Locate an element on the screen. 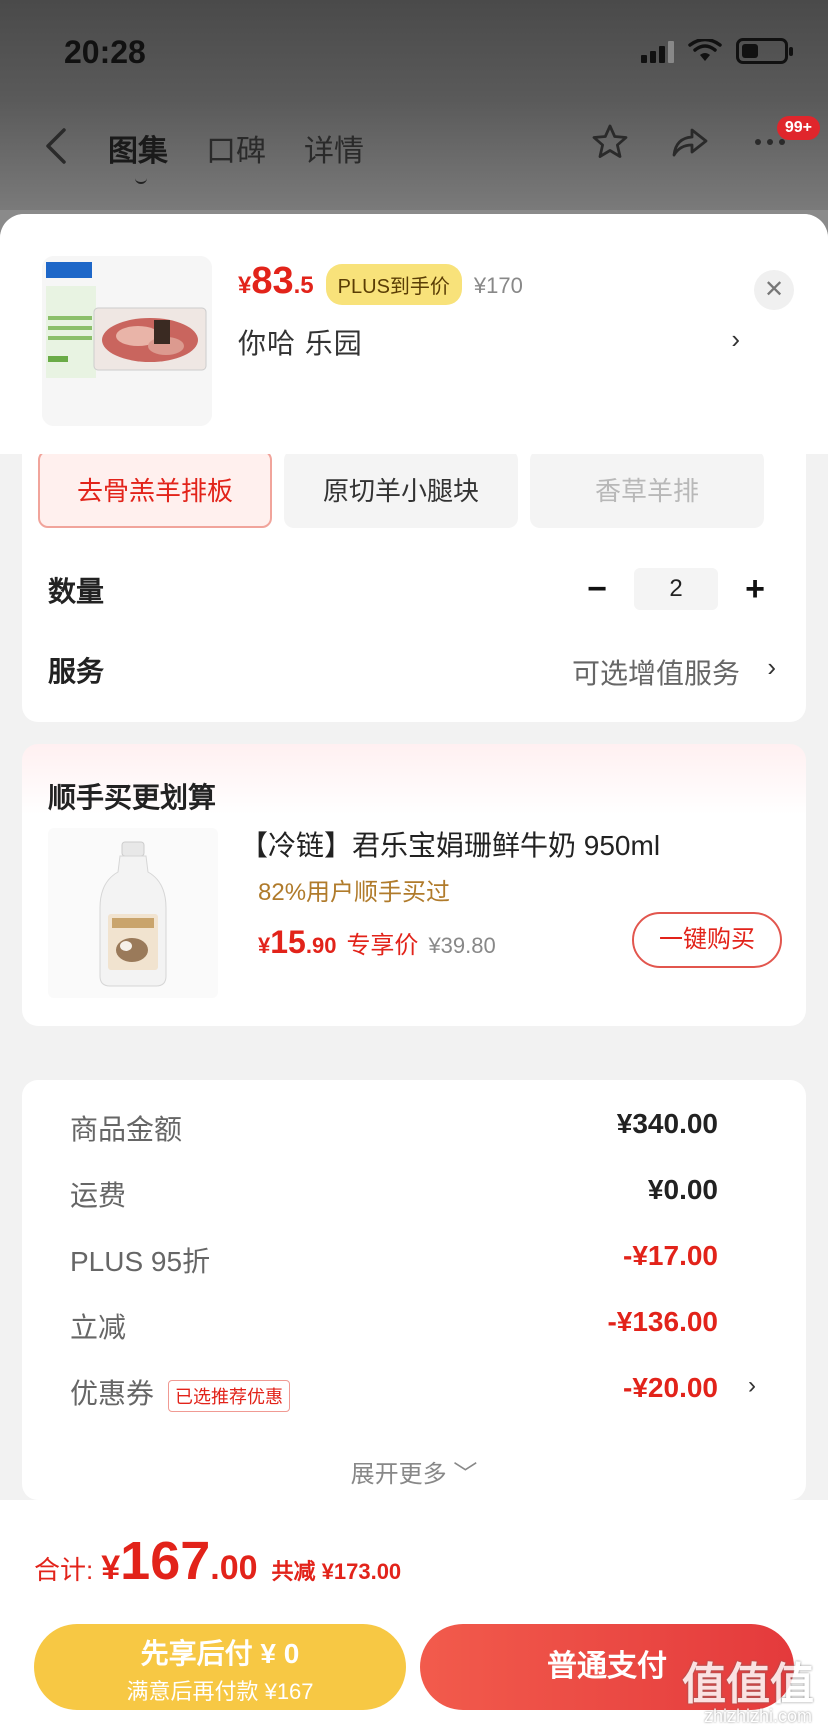 The image size is (828, 1736). lamb-package-image is located at coordinates (127, 341).